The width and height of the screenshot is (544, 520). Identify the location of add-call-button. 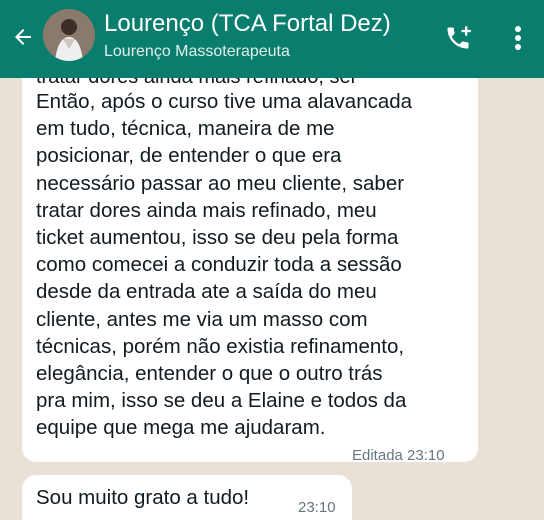
(458, 38).